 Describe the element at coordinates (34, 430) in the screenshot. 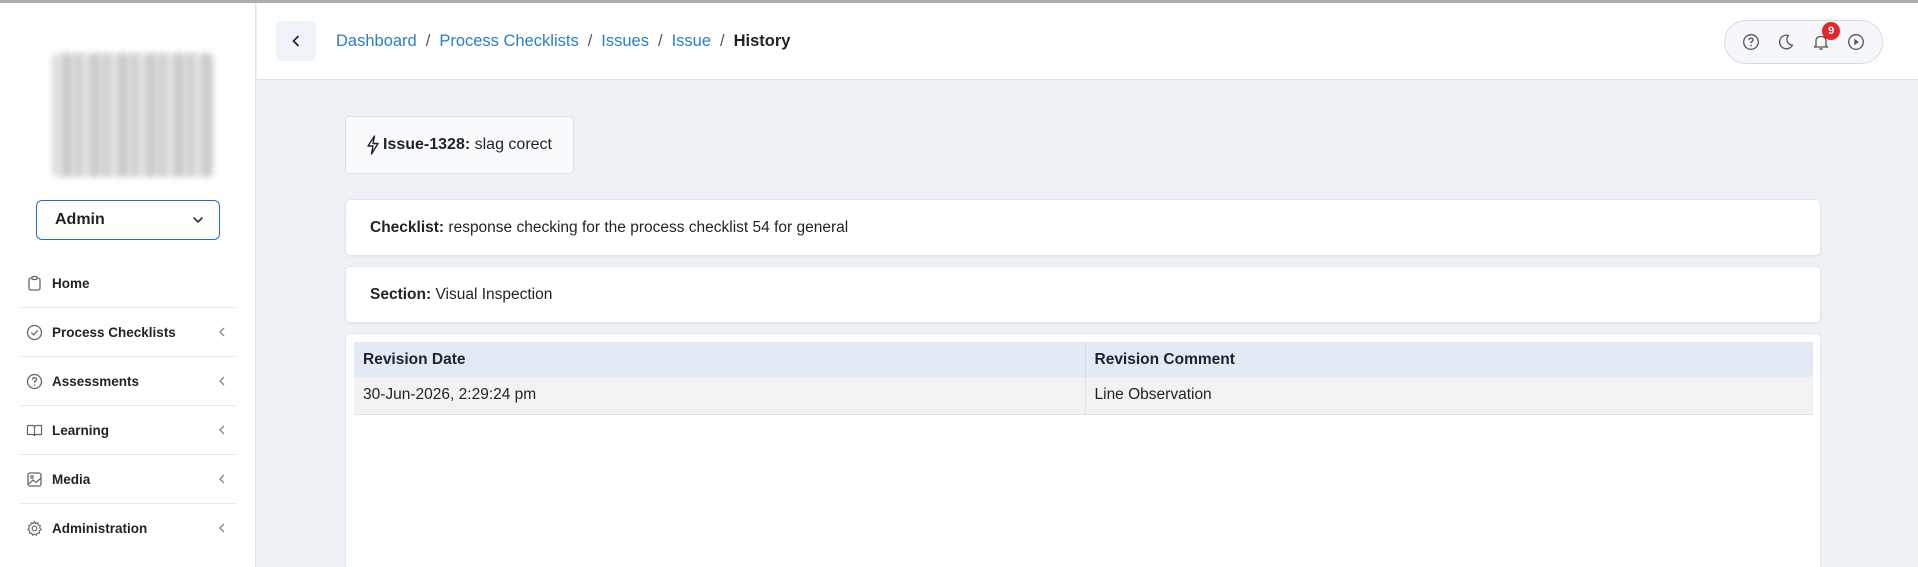

I see `book-icon` at that location.